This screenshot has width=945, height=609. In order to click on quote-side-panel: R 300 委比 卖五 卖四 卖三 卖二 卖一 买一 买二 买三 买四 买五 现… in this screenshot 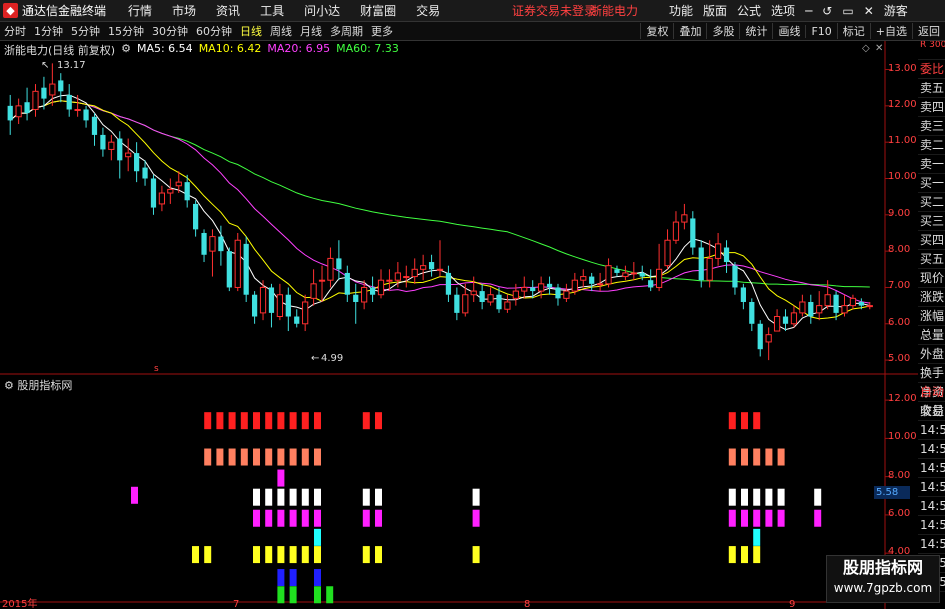, I will do `click(931, 231)`.